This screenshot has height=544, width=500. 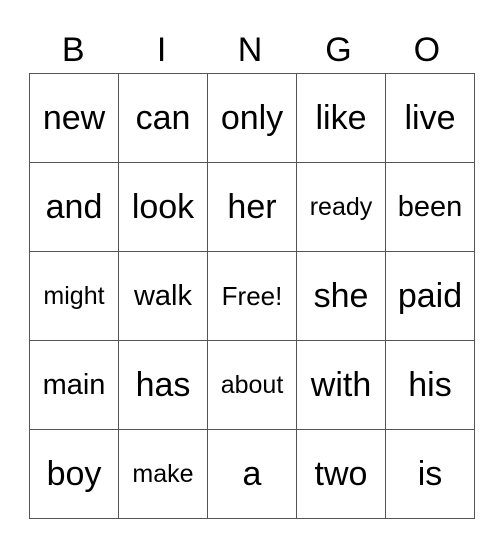 I want to click on bingo-cell: only, so click(x=252, y=118).